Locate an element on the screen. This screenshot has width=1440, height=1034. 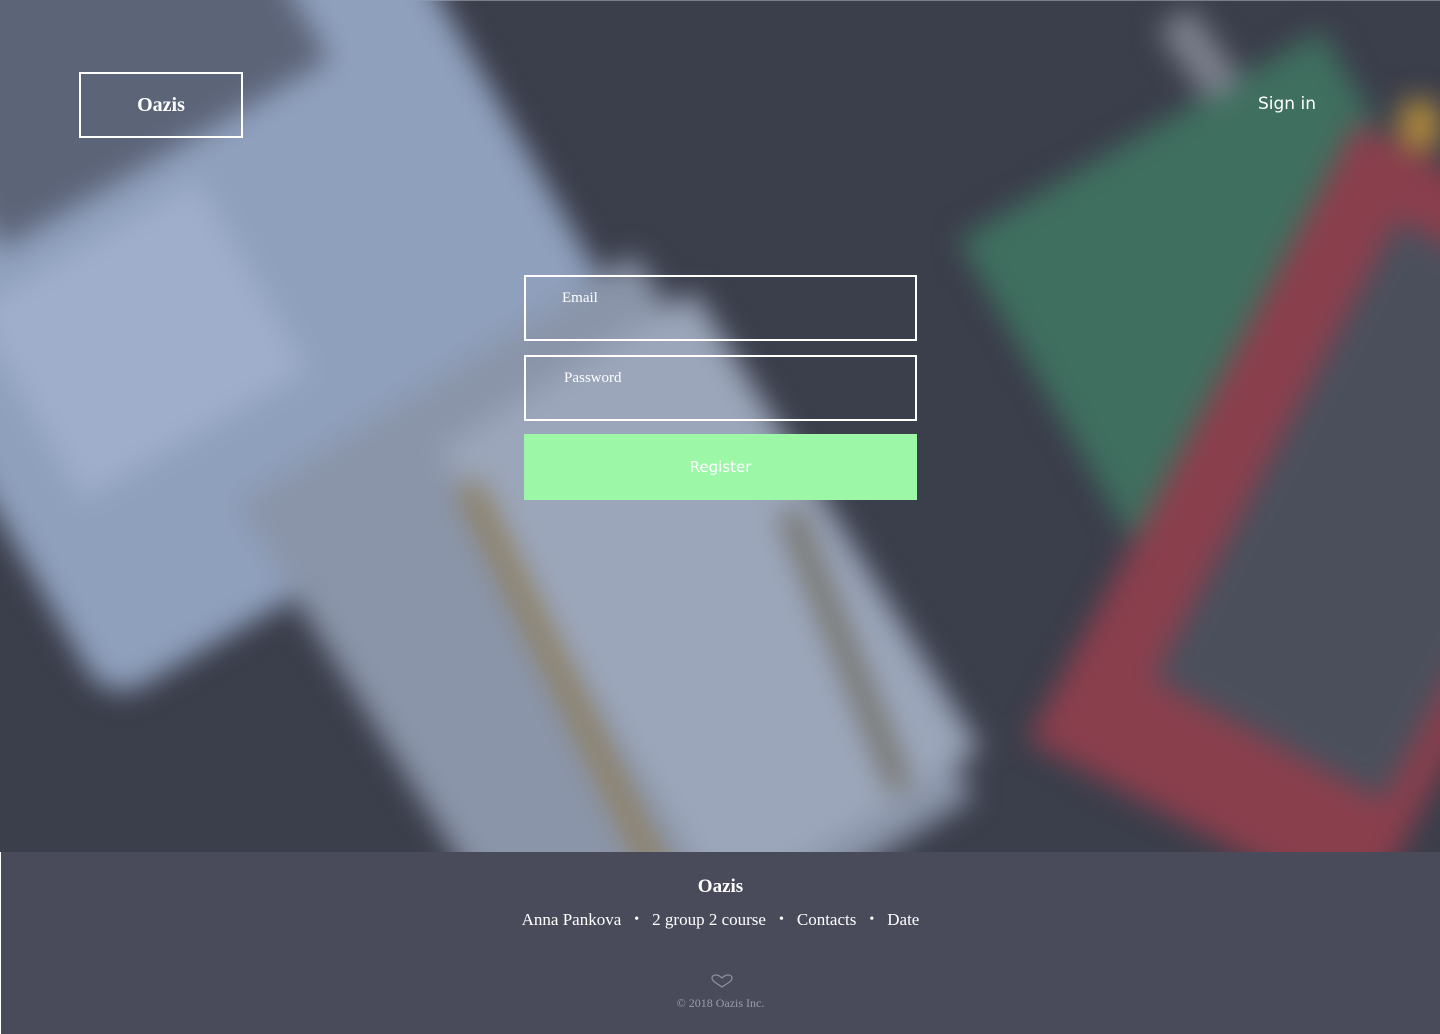
logo-text: Oazis is located at coordinates (161, 104).